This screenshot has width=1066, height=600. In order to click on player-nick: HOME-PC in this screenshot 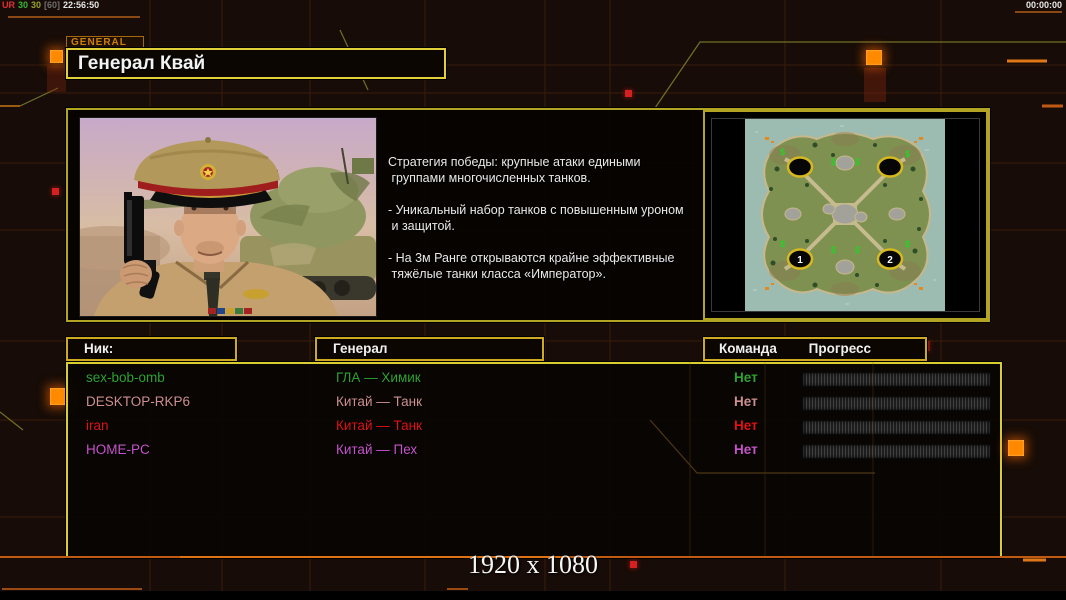, I will do `click(118, 449)`.